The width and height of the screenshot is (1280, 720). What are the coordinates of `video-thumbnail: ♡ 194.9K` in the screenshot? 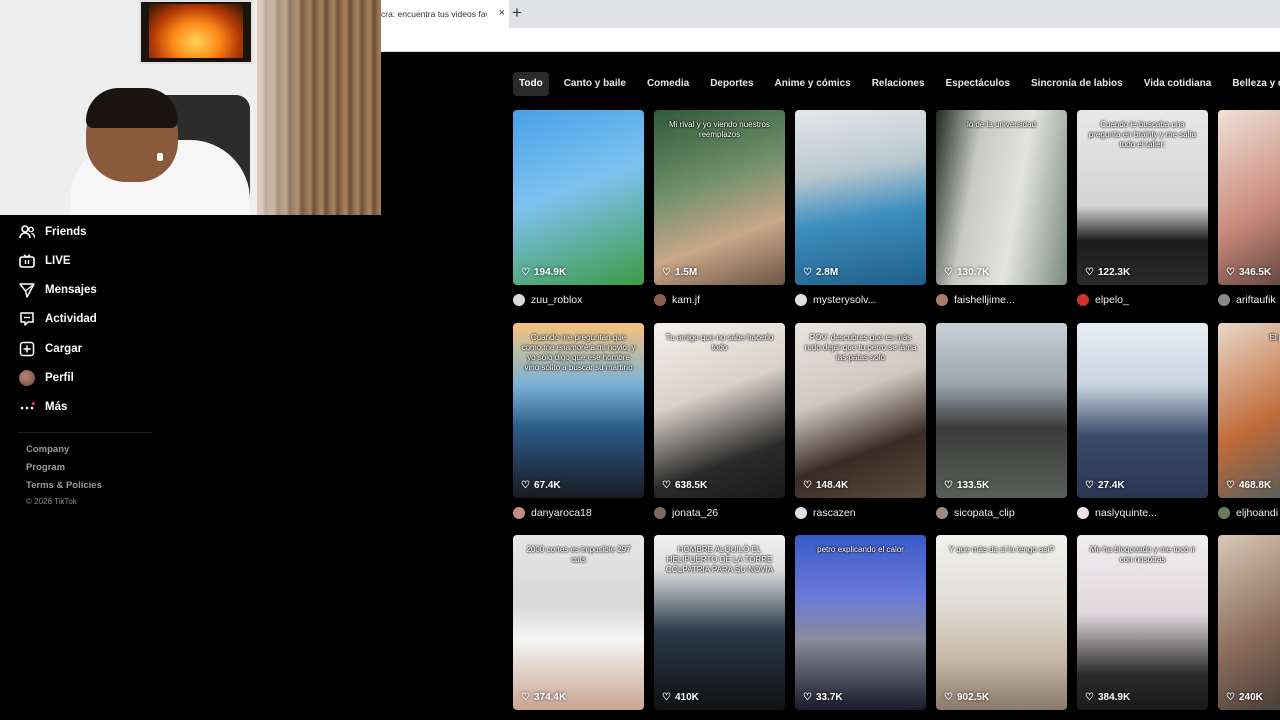 It's located at (578, 197).